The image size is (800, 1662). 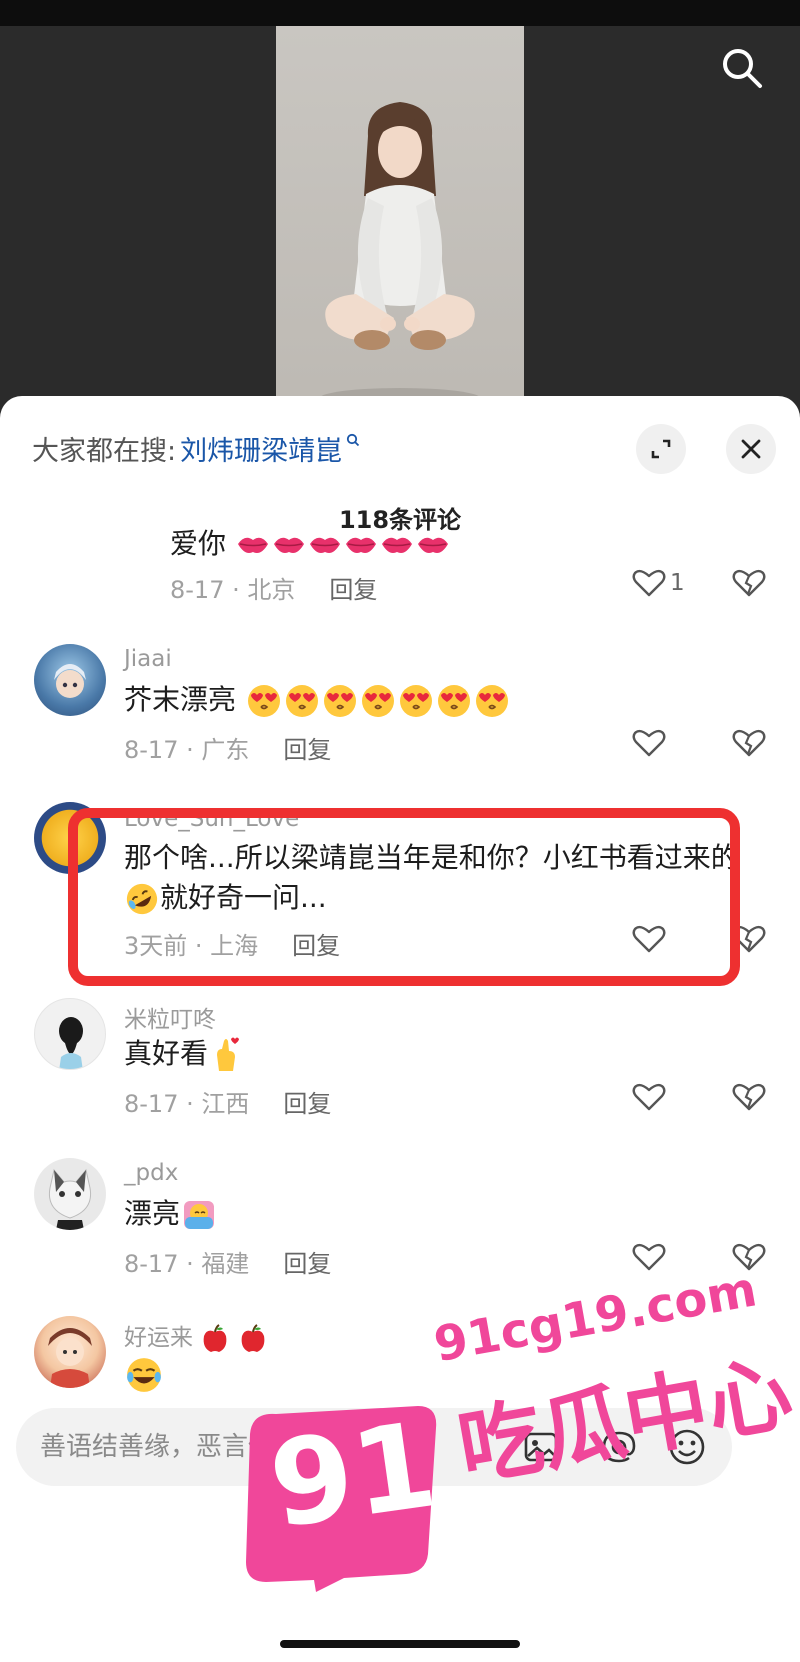 I want to click on hug-emoji, so click(x=199, y=1215).